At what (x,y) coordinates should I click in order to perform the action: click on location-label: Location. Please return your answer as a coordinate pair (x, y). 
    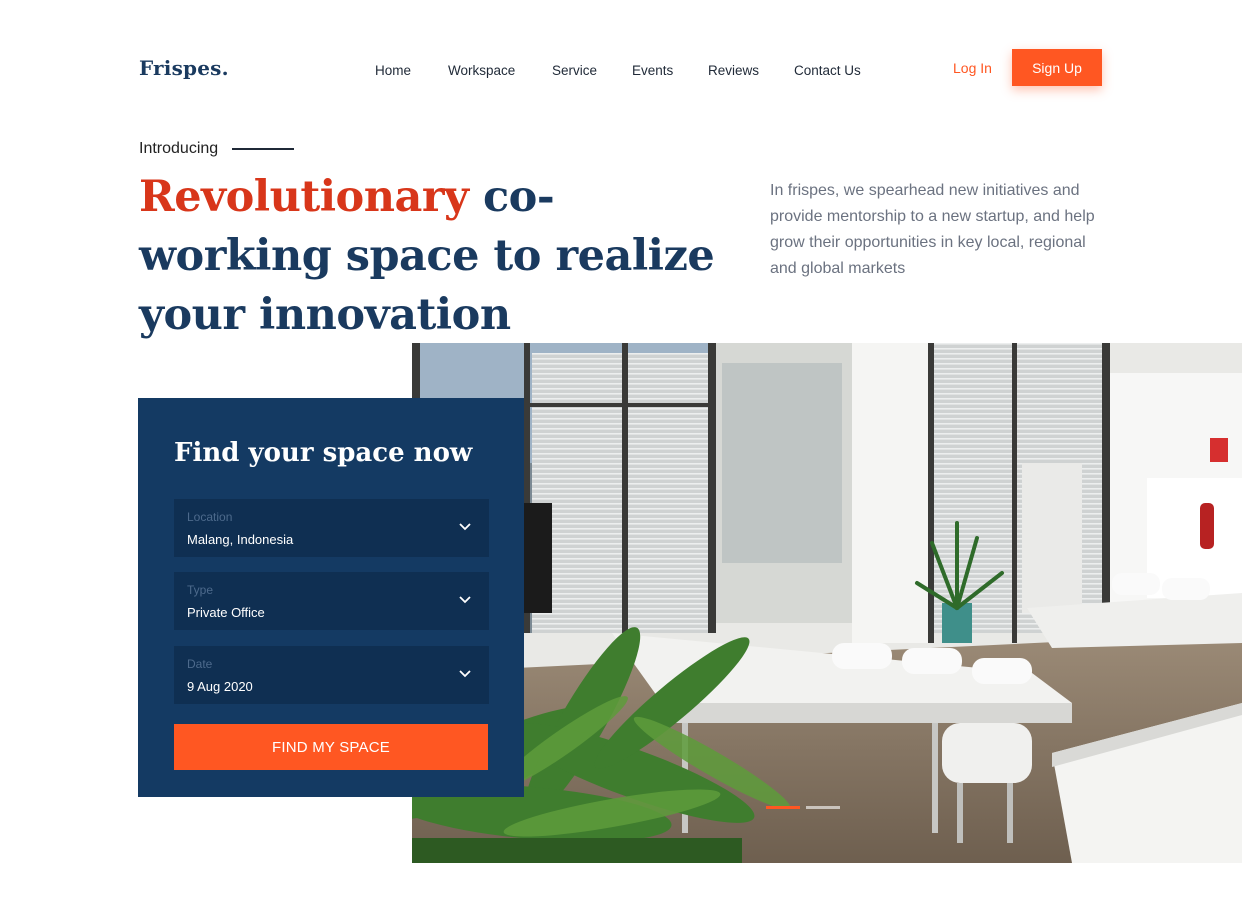
    Looking at the image, I should click on (210, 517).